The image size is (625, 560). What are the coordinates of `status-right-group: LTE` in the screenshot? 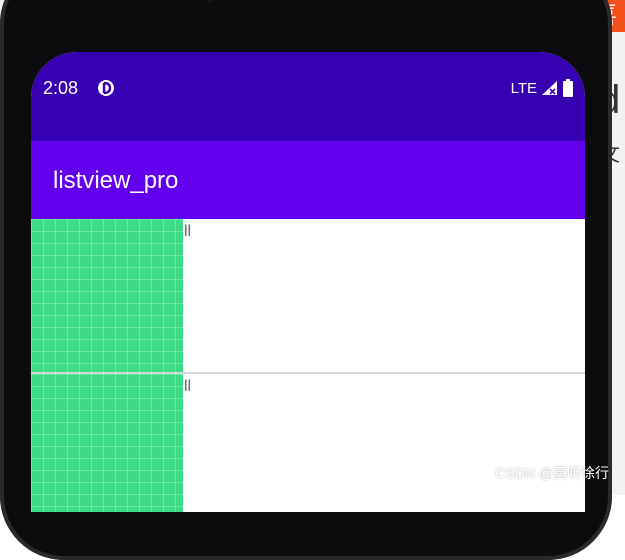 It's located at (542, 88).